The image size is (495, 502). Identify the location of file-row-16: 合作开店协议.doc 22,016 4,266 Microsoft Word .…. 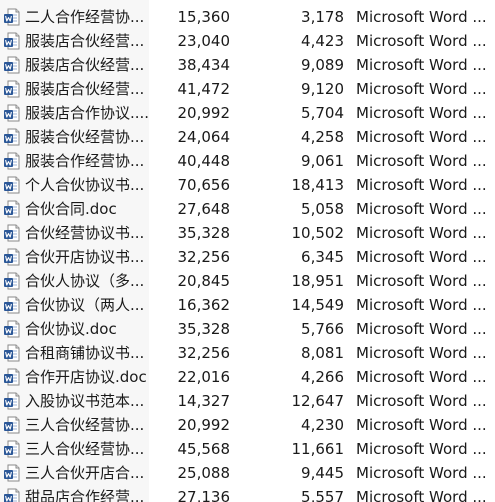
(247, 377).